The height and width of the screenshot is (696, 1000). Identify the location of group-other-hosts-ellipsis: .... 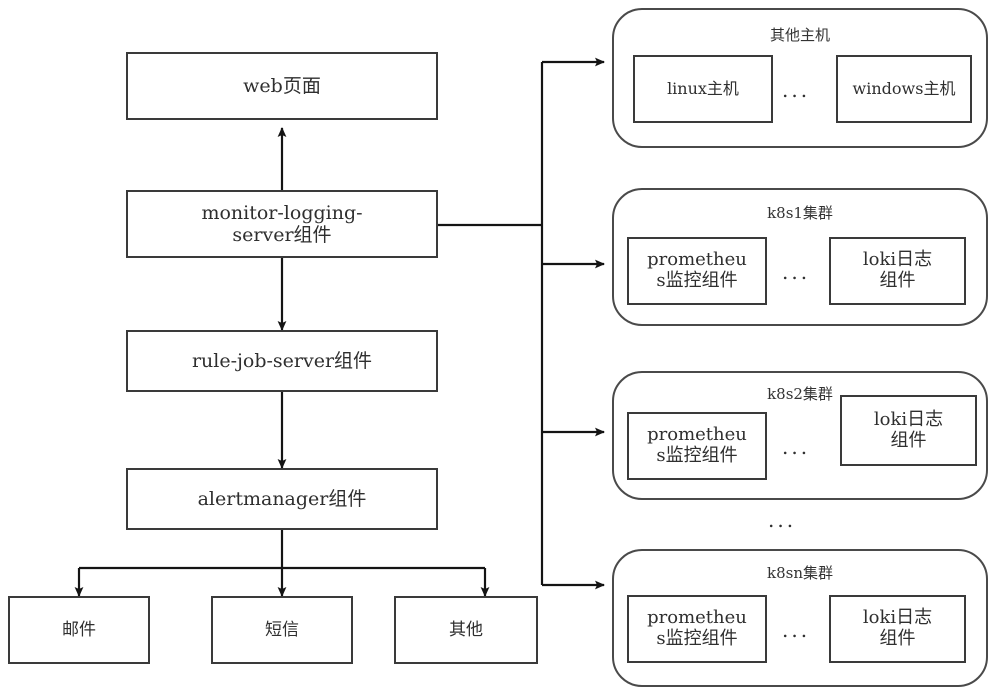
(796, 90).